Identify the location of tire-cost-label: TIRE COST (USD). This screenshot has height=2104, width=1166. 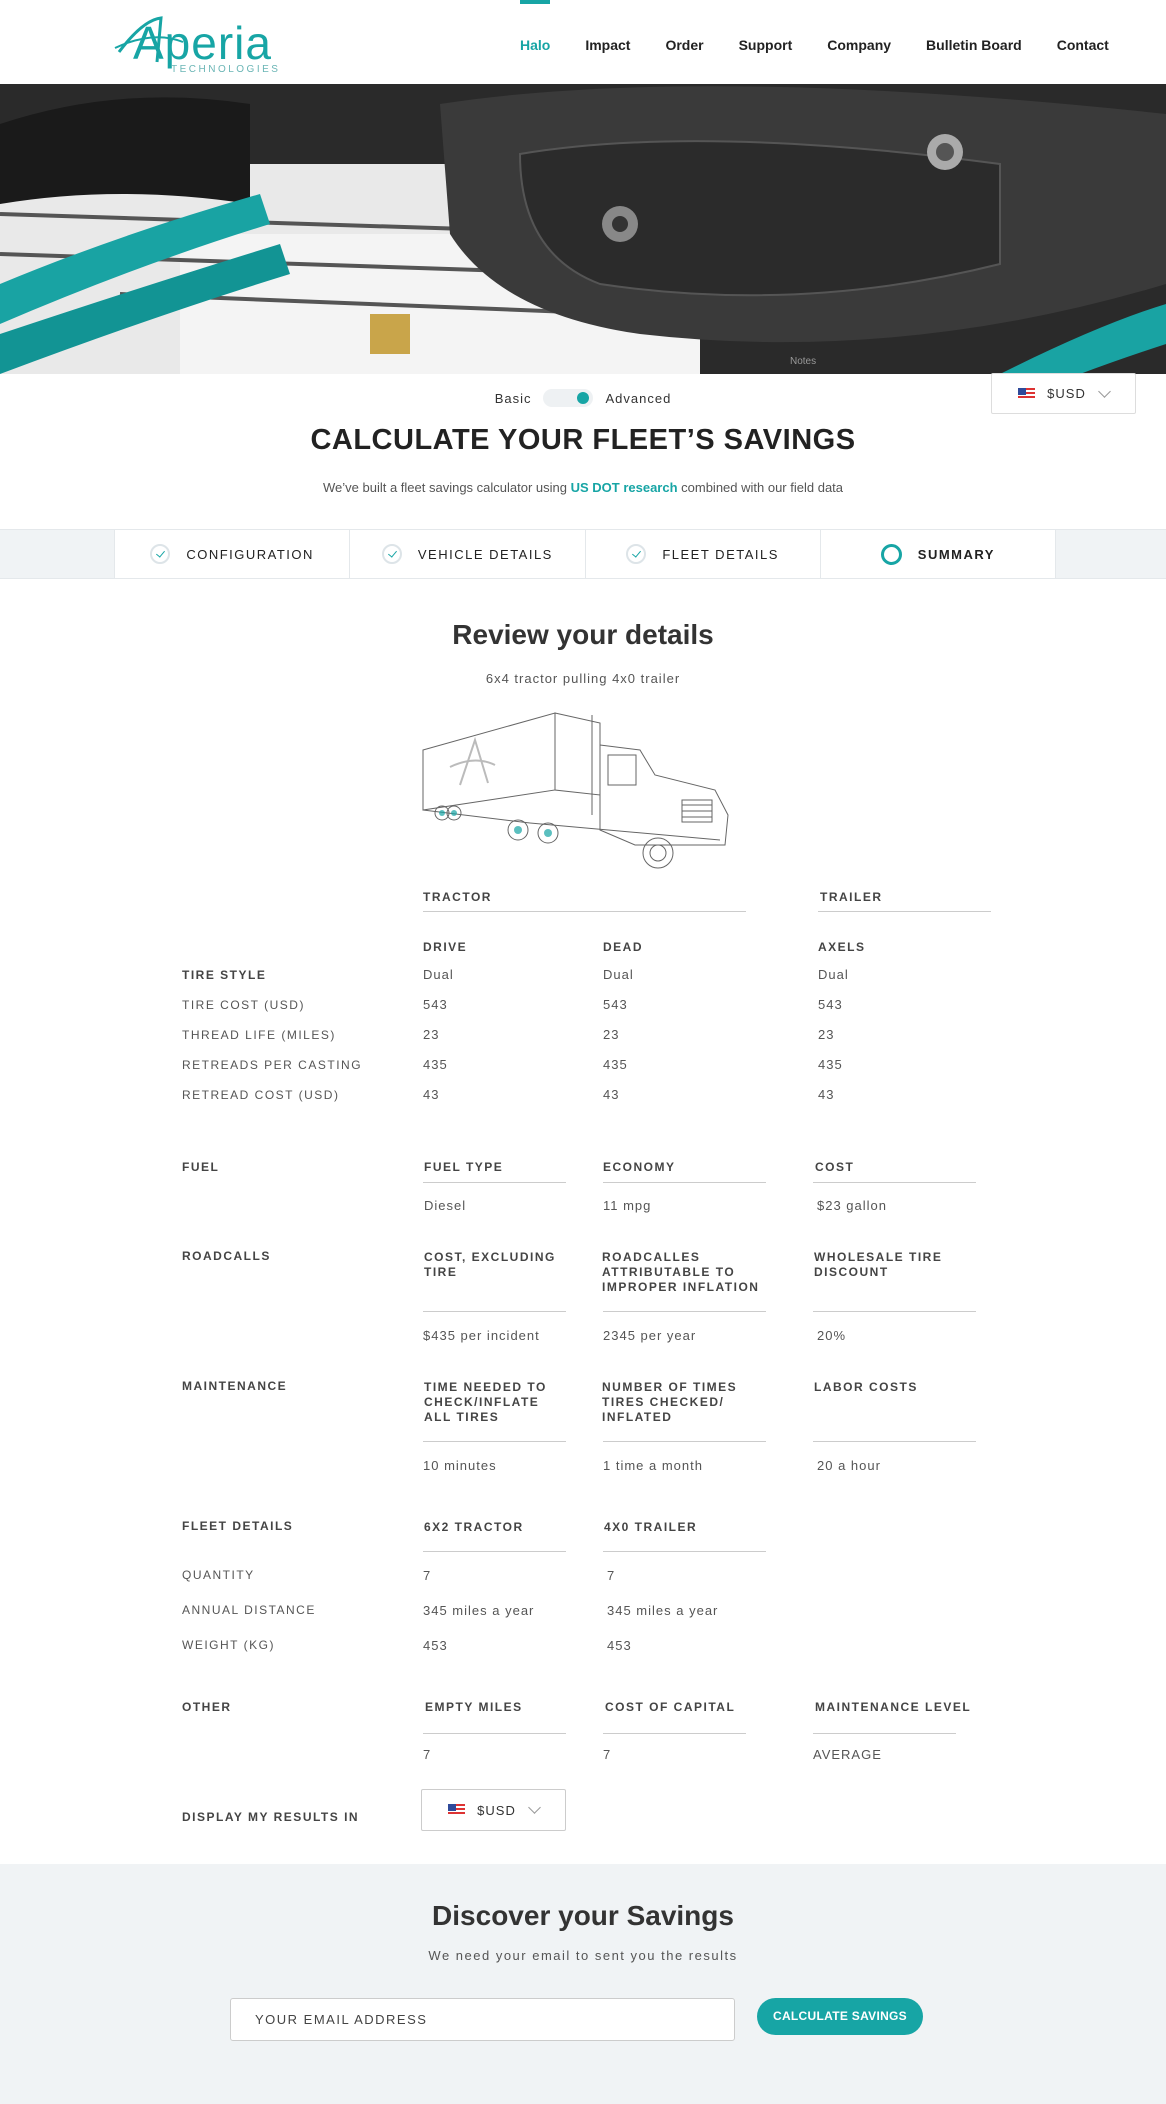
(243, 1005).